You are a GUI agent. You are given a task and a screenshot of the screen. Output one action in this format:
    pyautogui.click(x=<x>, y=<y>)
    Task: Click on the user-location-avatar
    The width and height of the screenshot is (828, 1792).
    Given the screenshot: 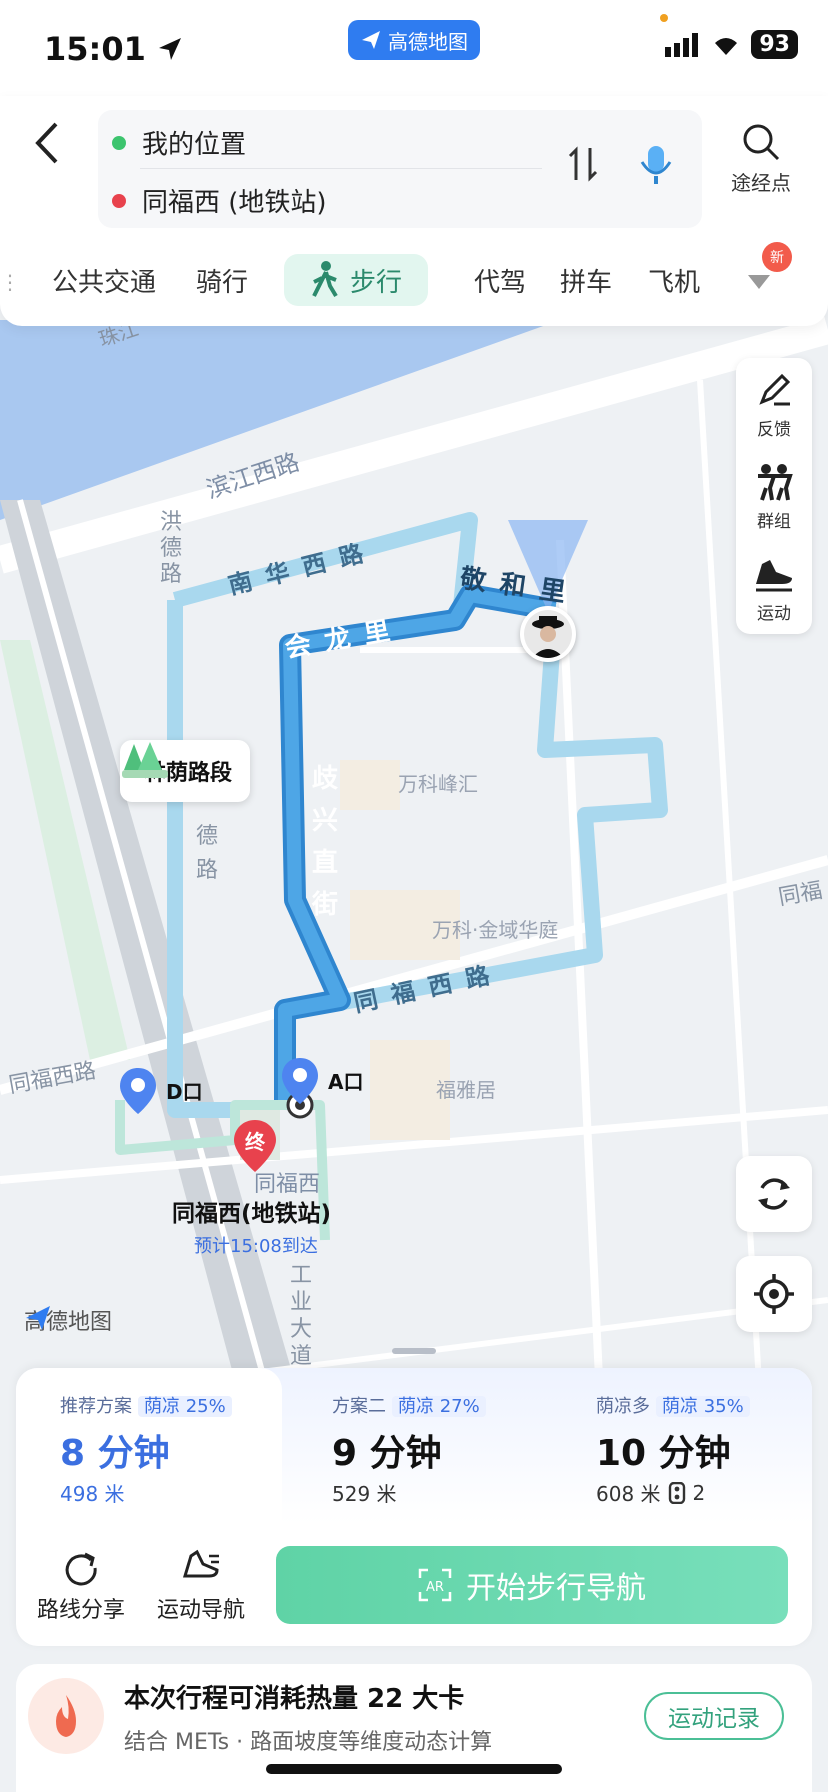 What is the action you would take?
    pyautogui.click(x=548, y=634)
    